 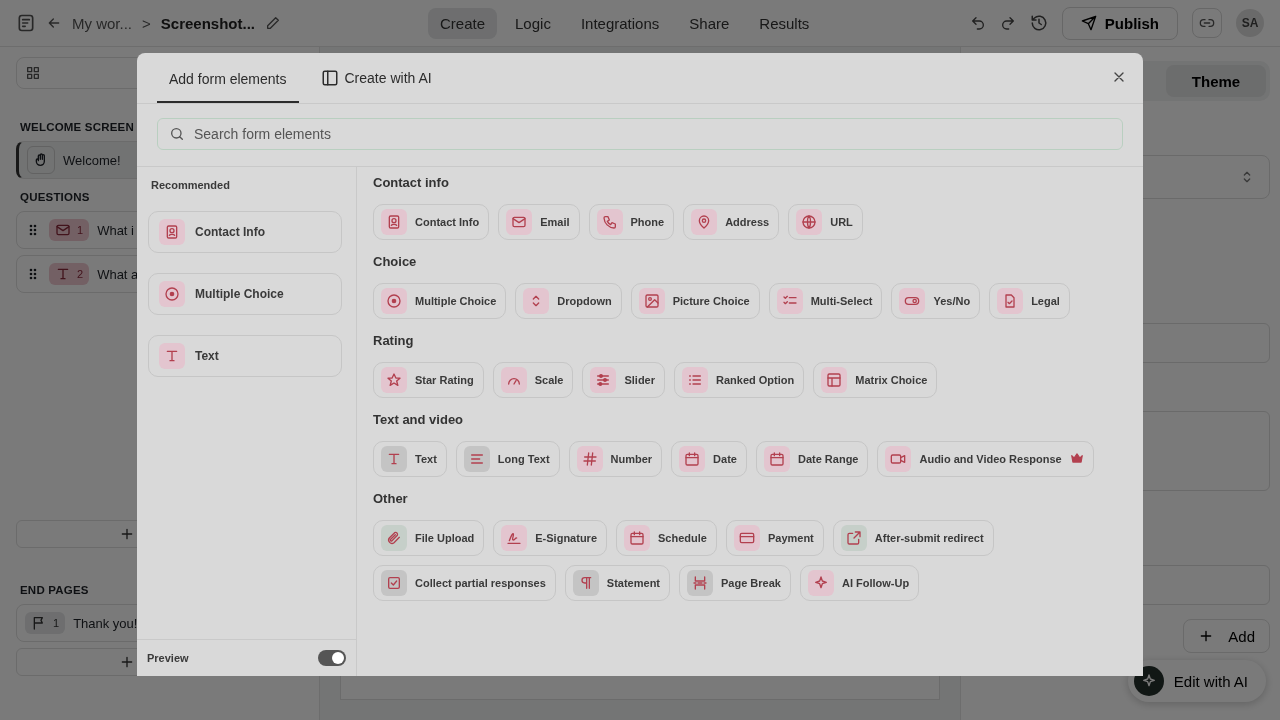 I want to click on category-header: Rating, so click(x=394, y=340).